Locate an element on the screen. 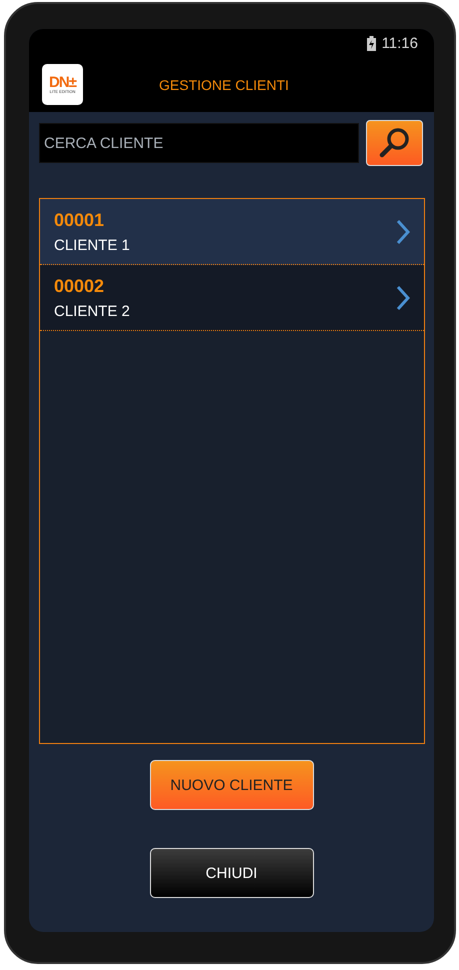 Image resolution: width=459 pixels, height=970 pixels. status-time: 11:16 is located at coordinates (400, 43).